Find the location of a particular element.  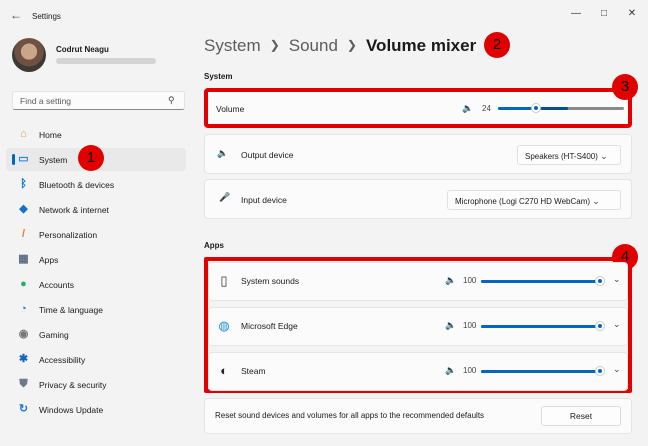

app-title: Settings is located at coordinates (46, 16).